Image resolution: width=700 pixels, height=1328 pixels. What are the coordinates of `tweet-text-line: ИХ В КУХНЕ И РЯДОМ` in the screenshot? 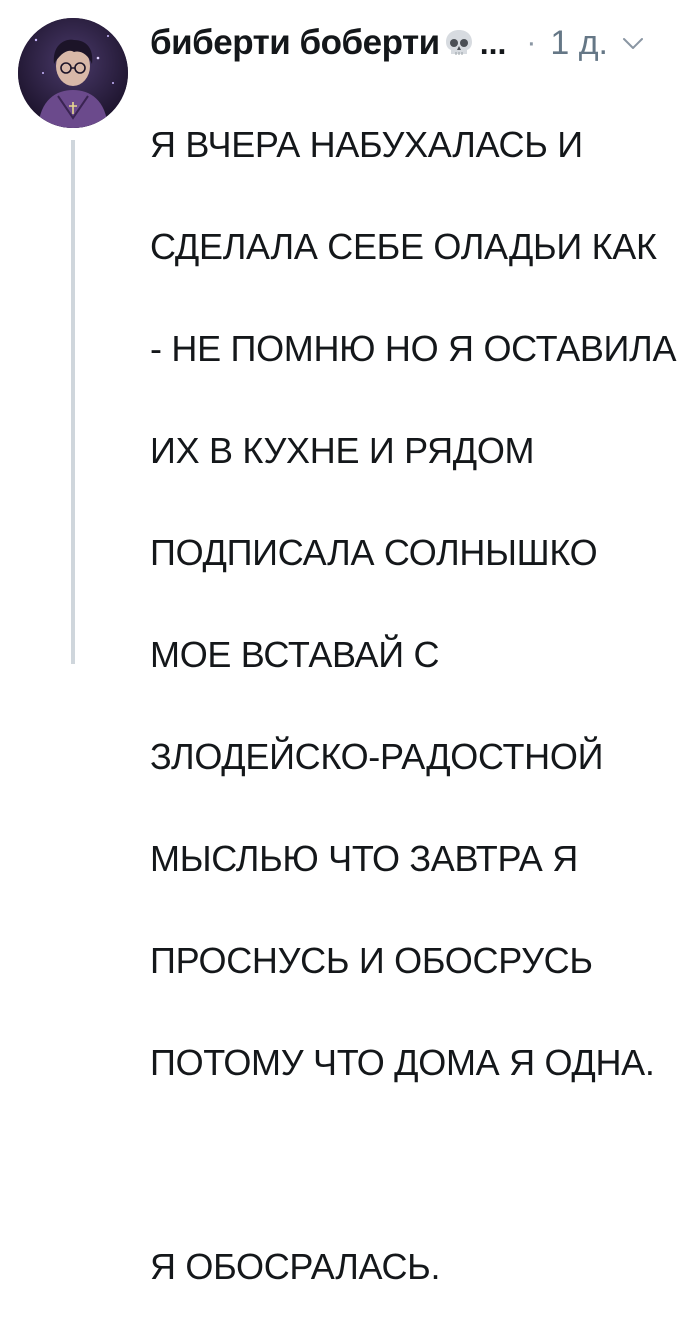 It's located at (342, 450).